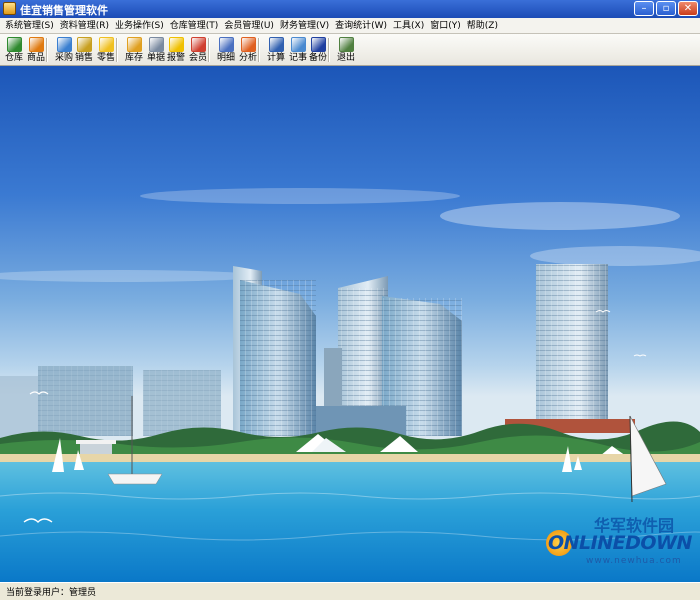 This screenshot has height=600, width=700. What do you see at coordinates (83, 58) in the screenshot?
I see `toolbar-sales-label: 销售` at bounding box center [83, 58].